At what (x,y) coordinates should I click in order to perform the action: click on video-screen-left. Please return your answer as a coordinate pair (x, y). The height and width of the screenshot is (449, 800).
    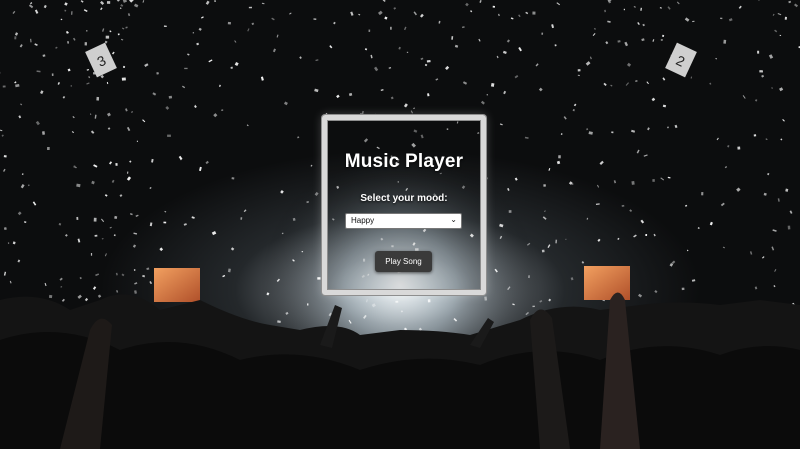
    Looking at the image, I should click on (177, 285).